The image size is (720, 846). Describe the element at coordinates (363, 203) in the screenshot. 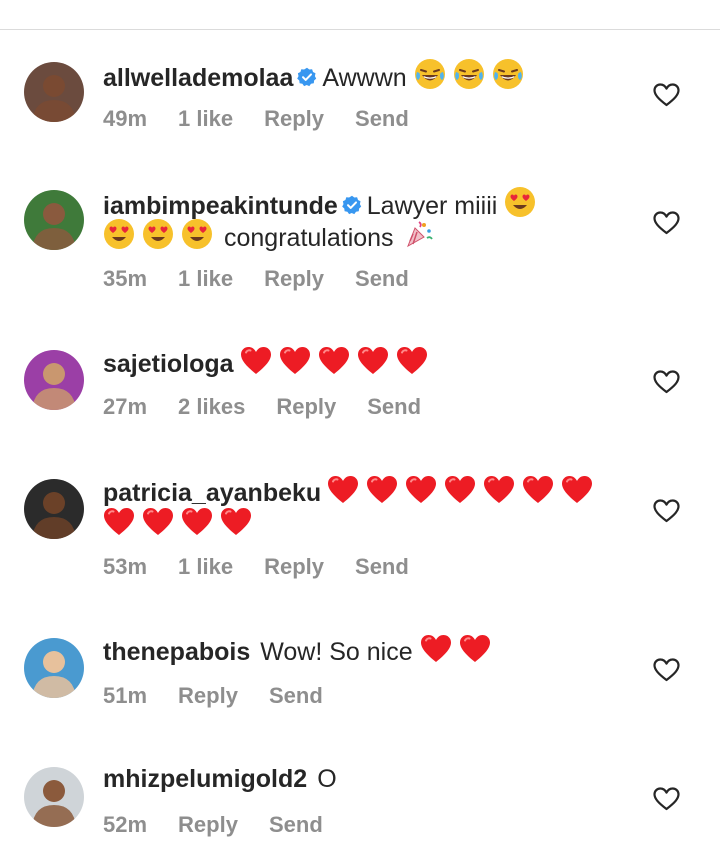

I see `comment-line: iambimpeakintunde Lawyer miiii` at that location.